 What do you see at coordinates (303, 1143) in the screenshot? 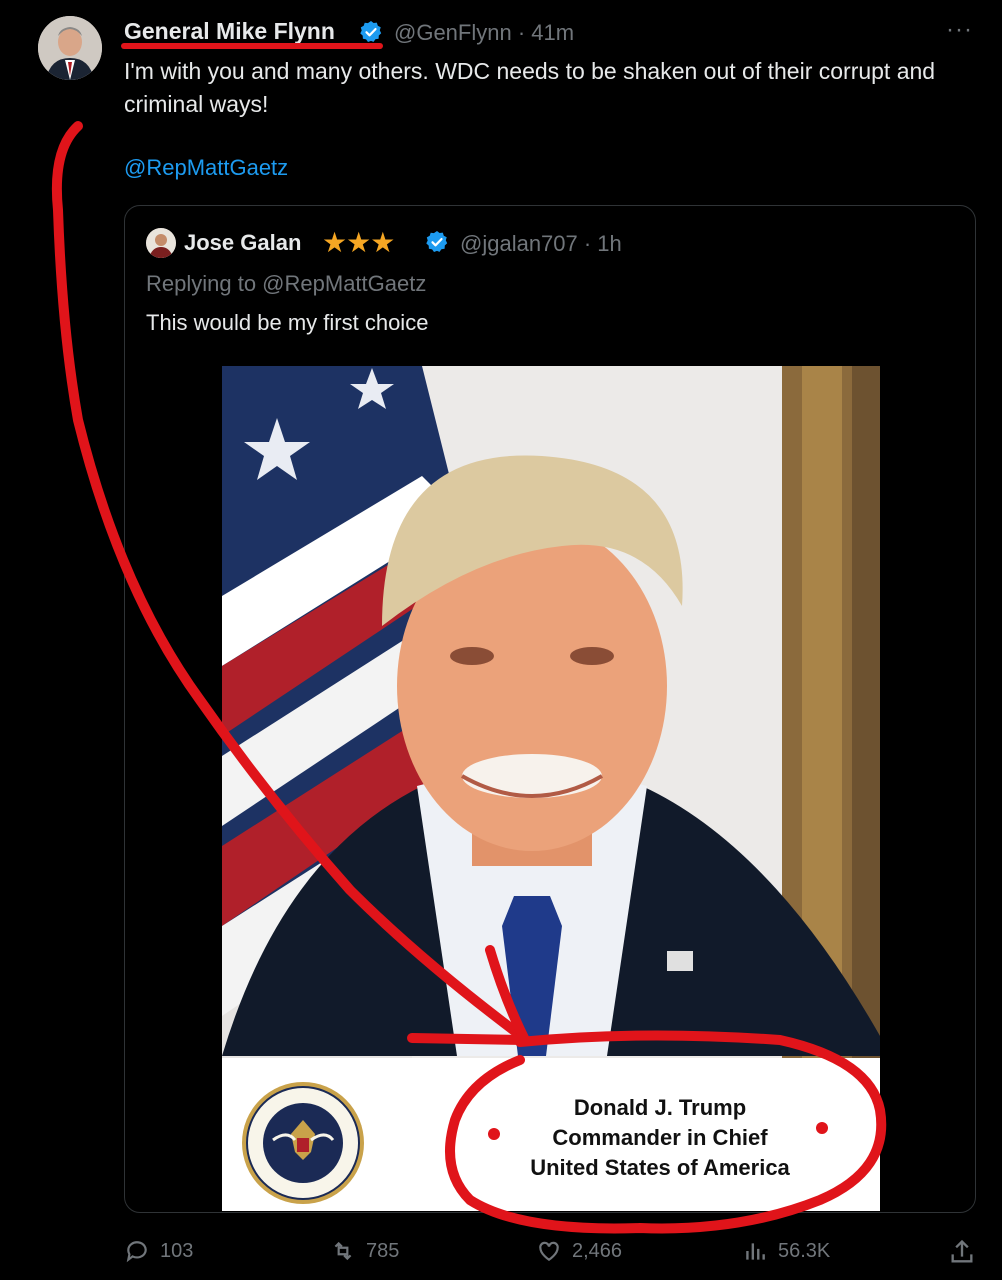
I see `presidential-seal-icon` at bounding box center [303, 1143].